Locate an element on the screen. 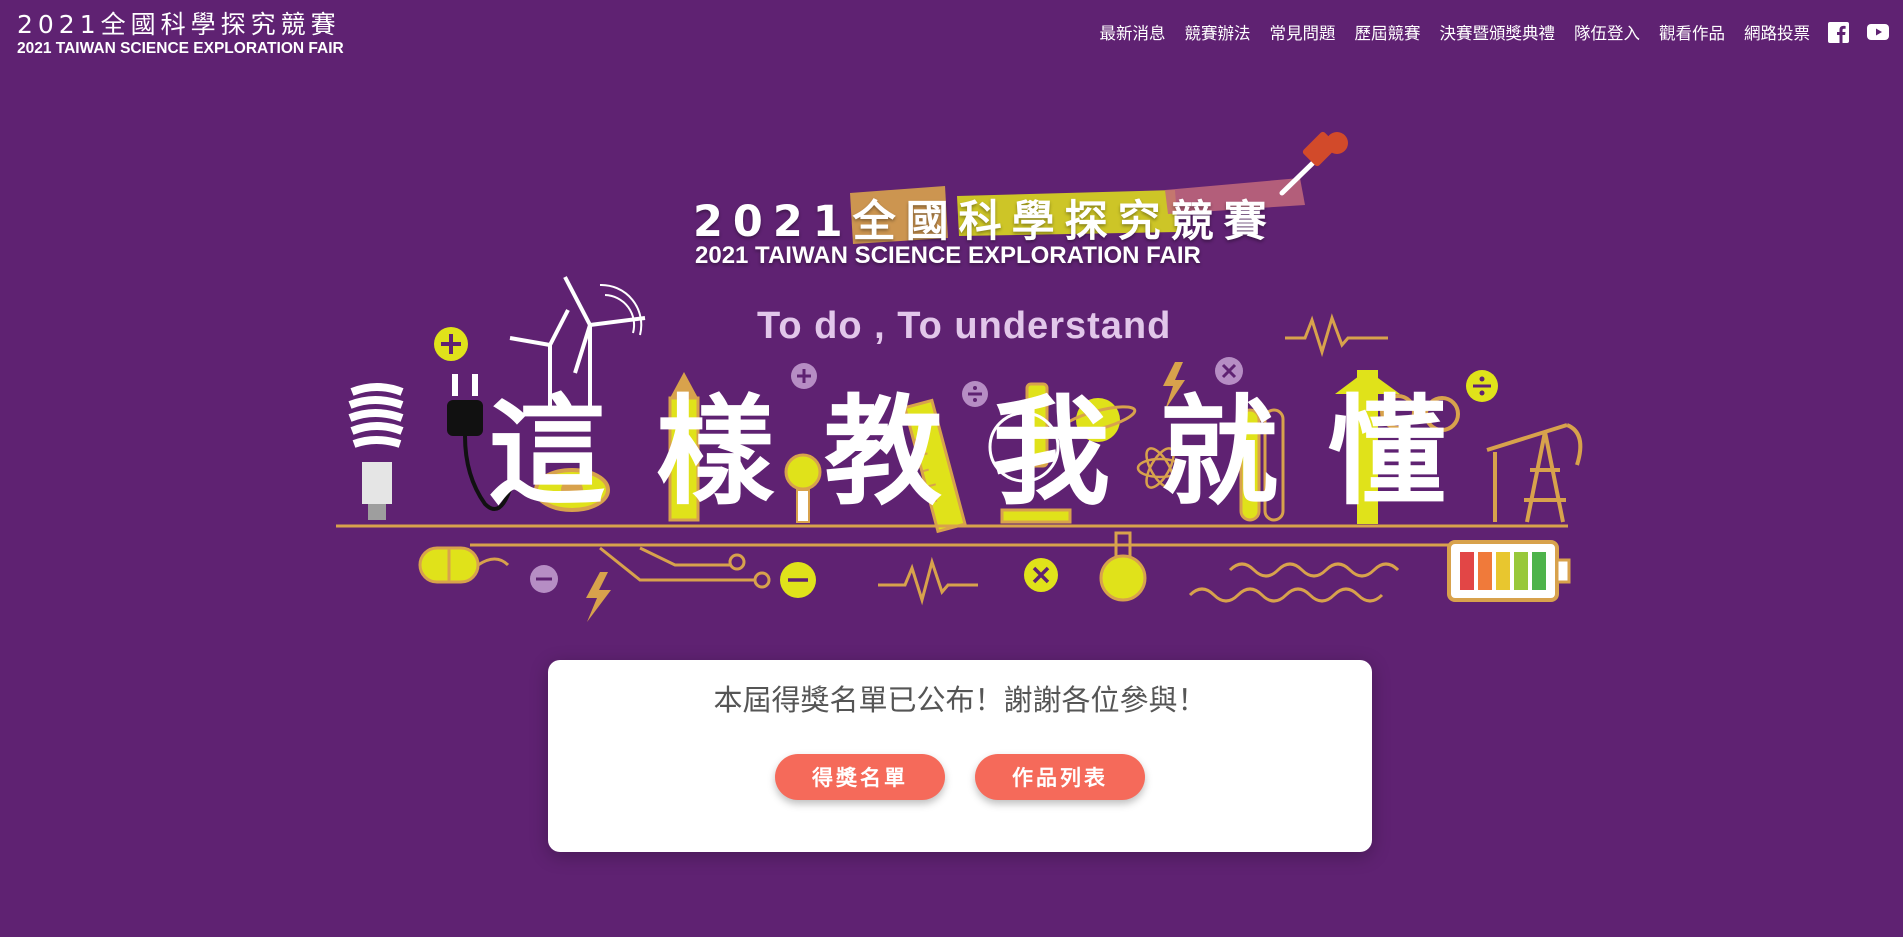  pipette-icon is located at coordinates (1313, 163).